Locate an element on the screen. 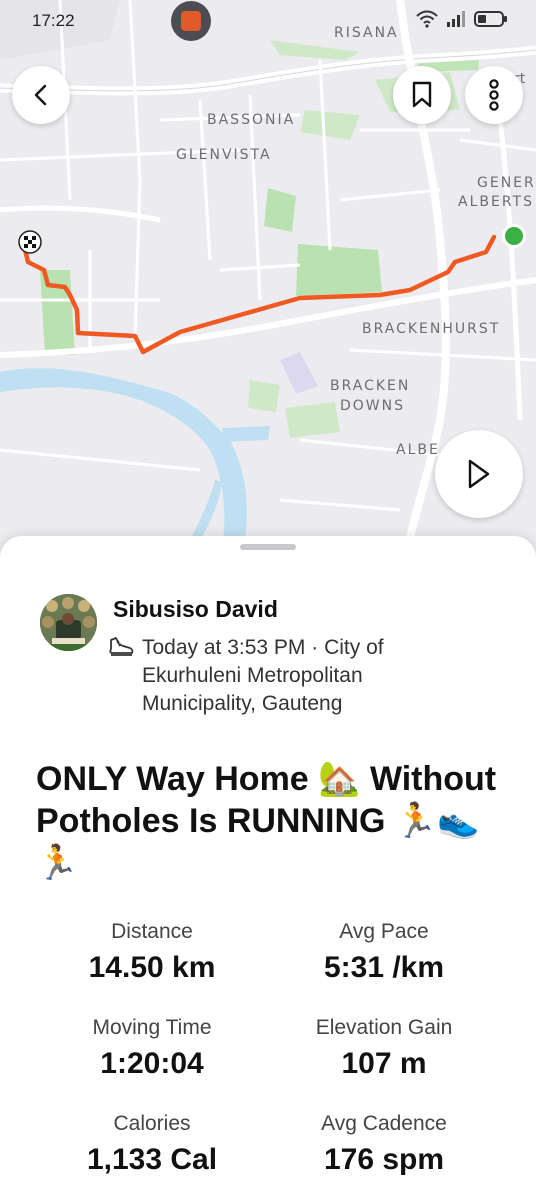 The image size is (536, 1200). play-flyover-button is located at coordinates (479, 474).